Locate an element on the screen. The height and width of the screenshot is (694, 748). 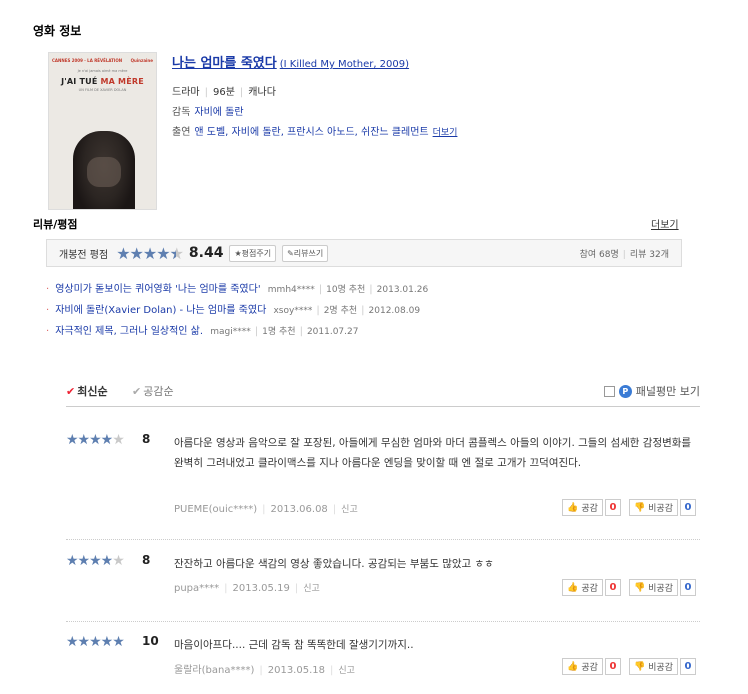
mini-review-date: 2012.08.09 is located at coordinates (394, 311).